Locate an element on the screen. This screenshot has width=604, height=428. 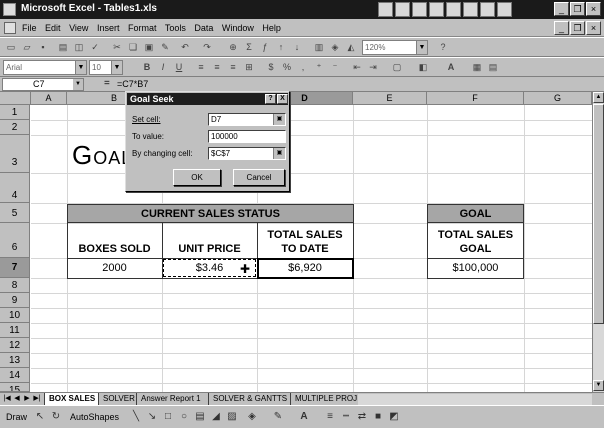
chart-wizard-icon: ▥ is located at coordinates (319, 47).